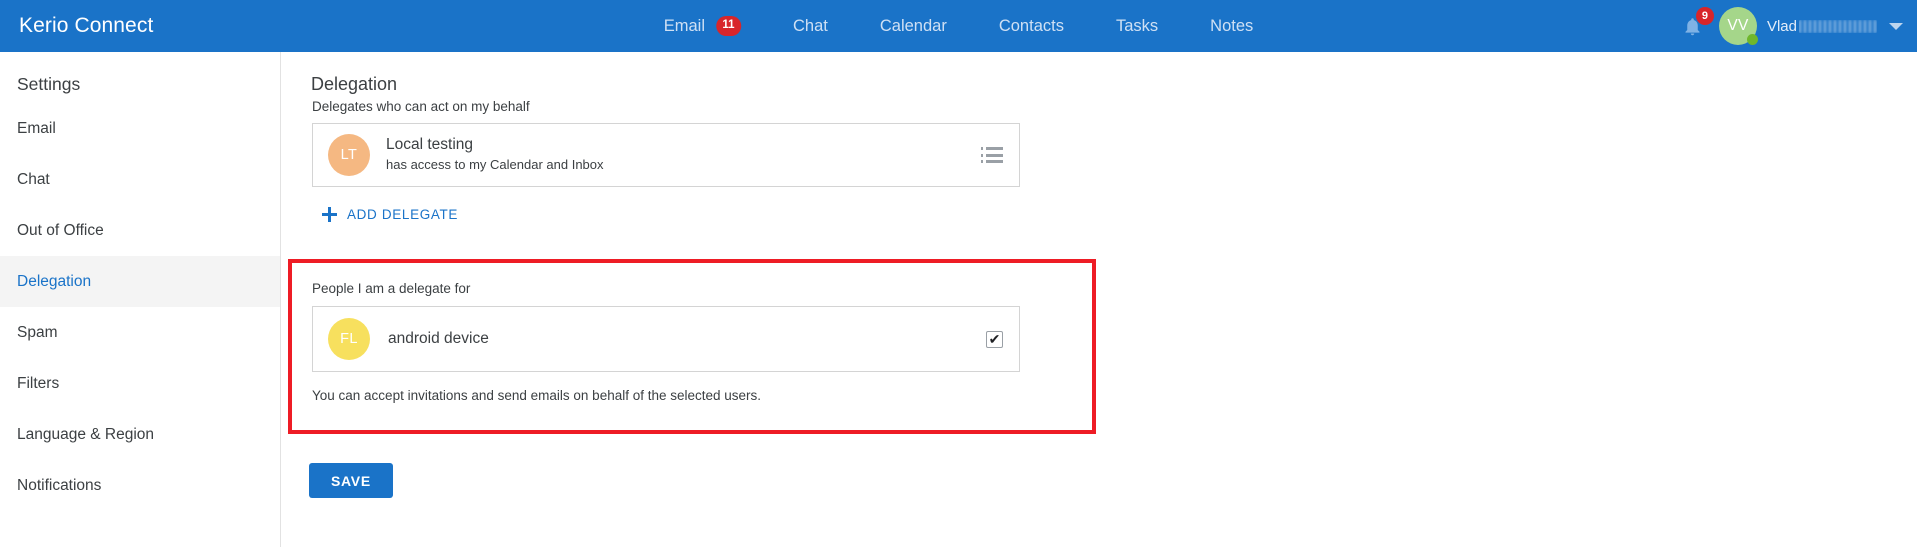 The width and height of the screenshot is (1917, 547). I want to click on delegate-for-checkbox: ✔, so click(994, 339).